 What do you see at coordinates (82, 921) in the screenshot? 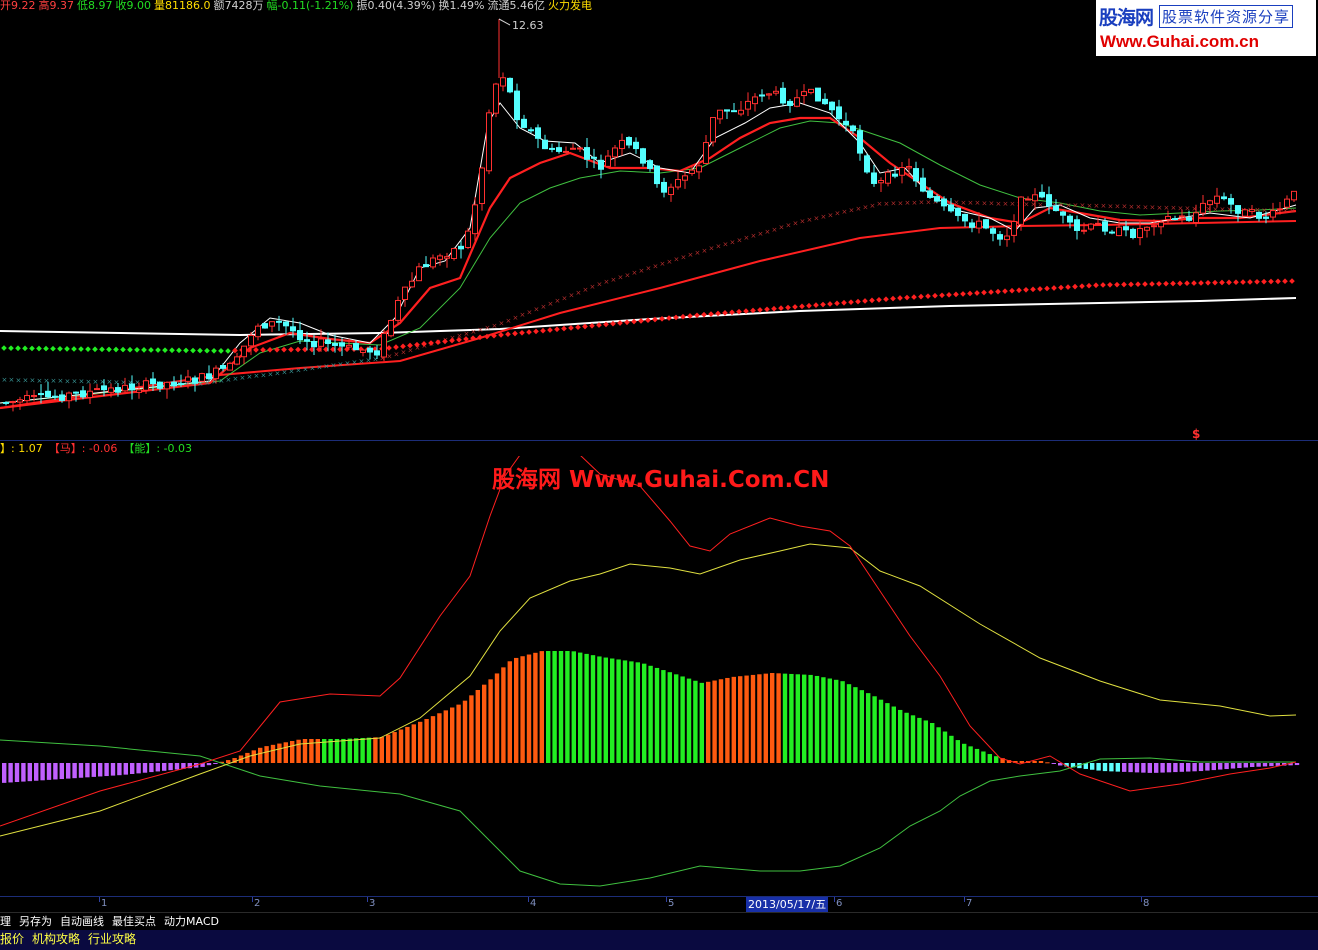
I see `toolbar-item: 自动画线` at bounding box center [82, 921].